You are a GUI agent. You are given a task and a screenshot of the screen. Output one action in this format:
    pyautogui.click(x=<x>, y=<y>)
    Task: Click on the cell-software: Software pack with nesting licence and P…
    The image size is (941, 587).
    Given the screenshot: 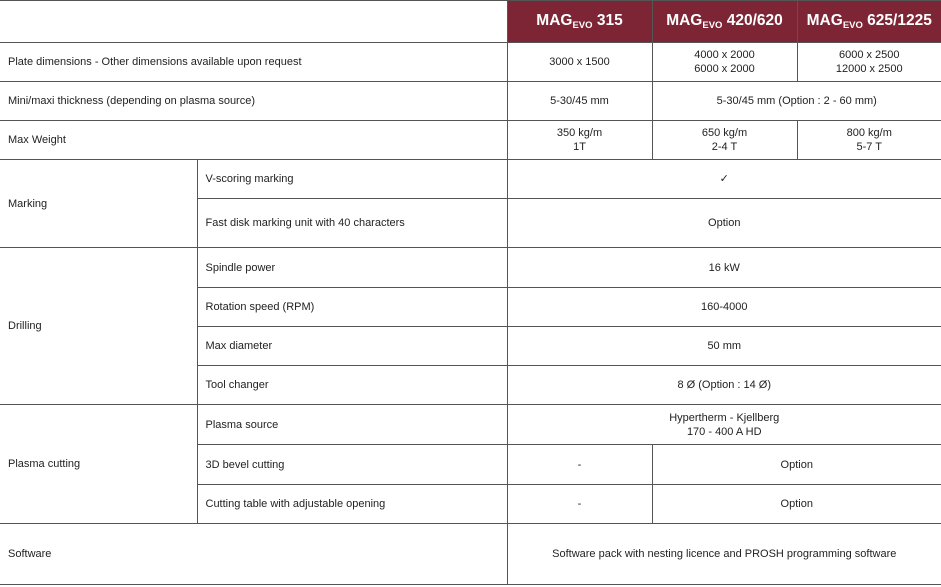 What is the action you would take?
    pyautogui.click(x=723, y=554)
    